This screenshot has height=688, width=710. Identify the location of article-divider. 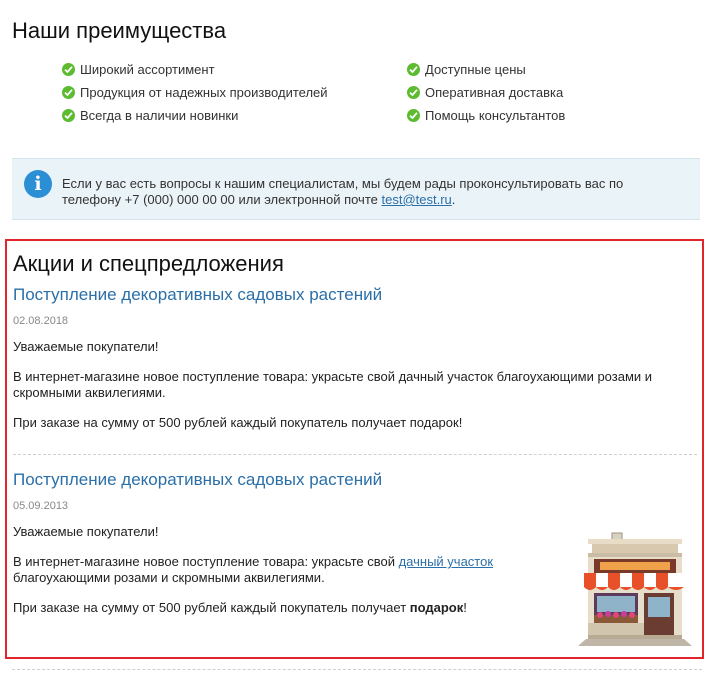
(355, 454).